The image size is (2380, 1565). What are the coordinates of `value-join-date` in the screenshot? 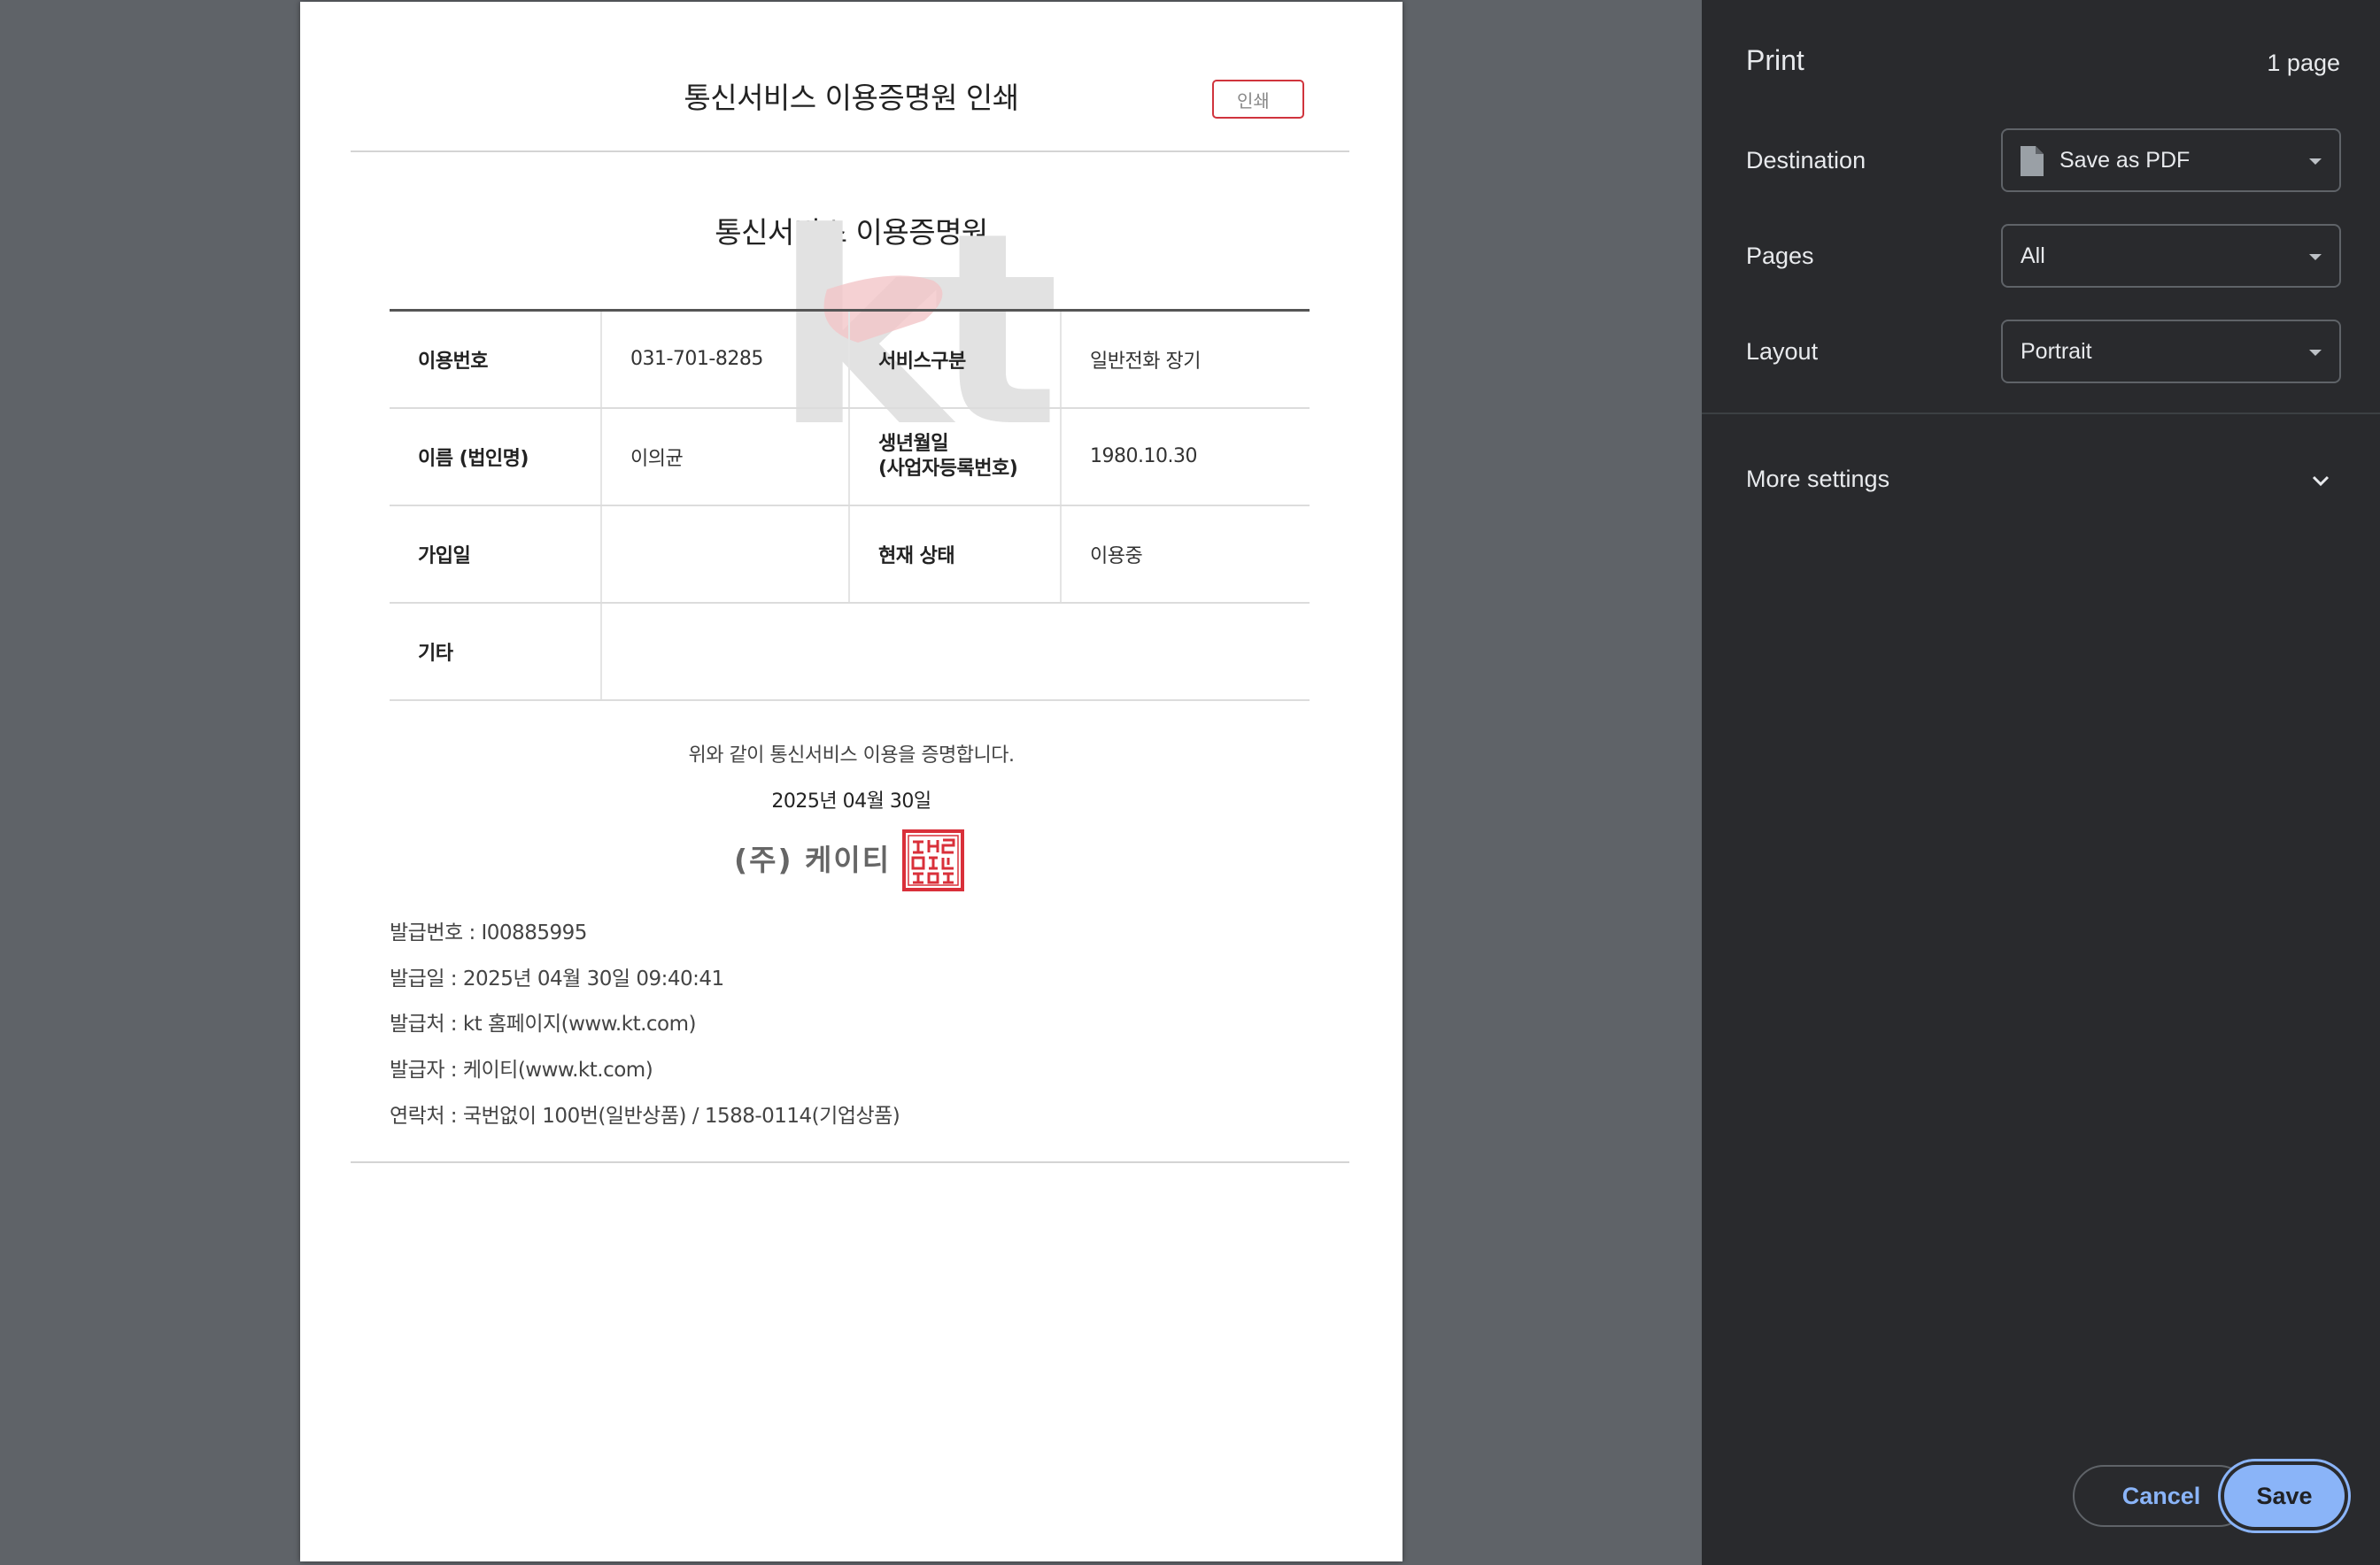 It's located at (724, 554).